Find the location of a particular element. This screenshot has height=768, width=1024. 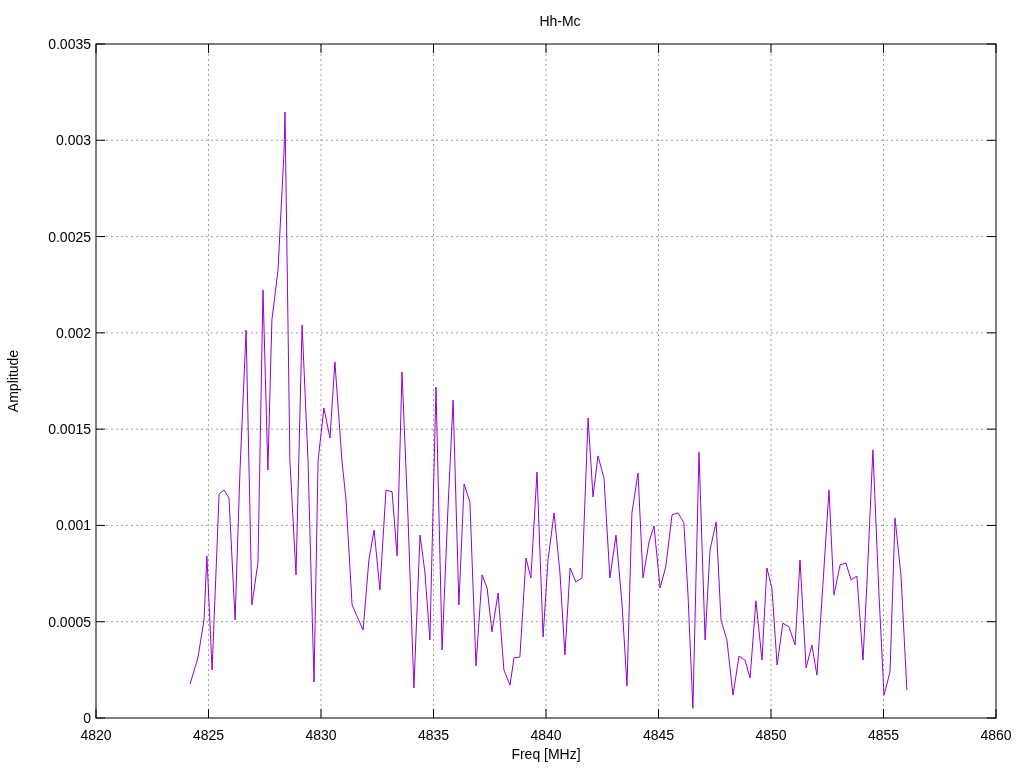

x-tick-label: 4830 is located at coordinates (321, 735).